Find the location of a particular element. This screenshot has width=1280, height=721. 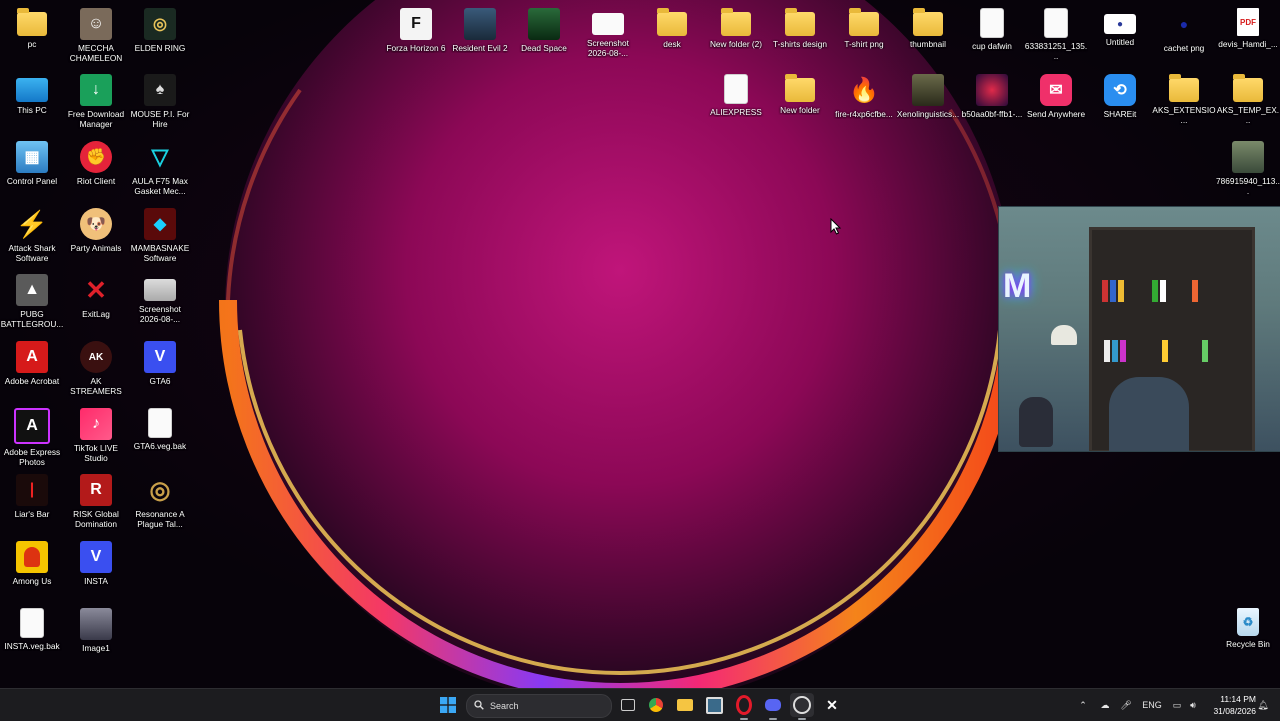

snipping-tool-taskbar-button is located at coordinates (714, 705).